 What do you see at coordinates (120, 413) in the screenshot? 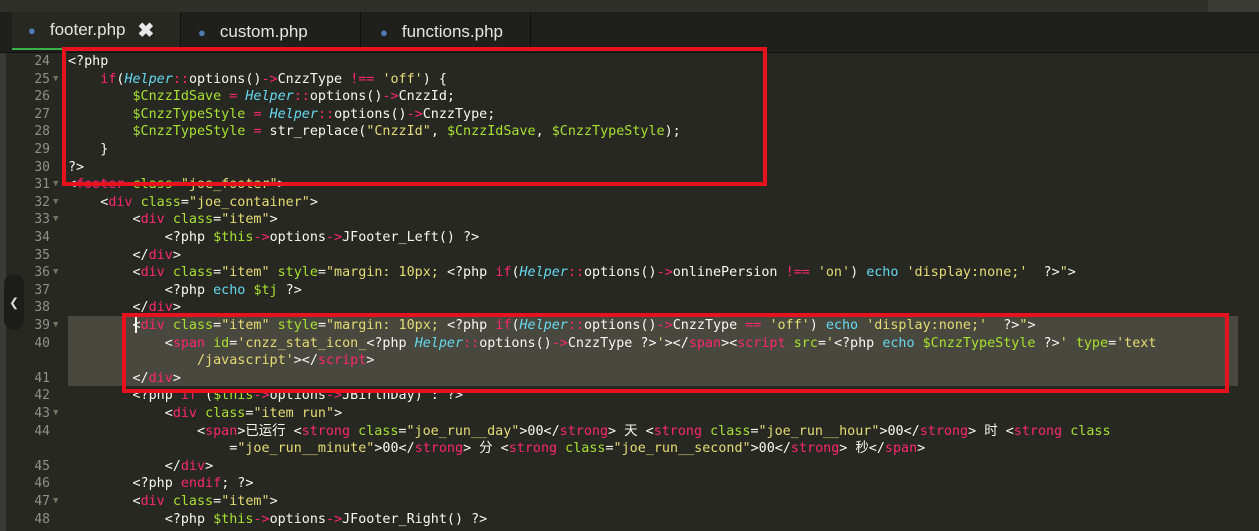
I see `code-token: <` at bounding box center [120, 413].